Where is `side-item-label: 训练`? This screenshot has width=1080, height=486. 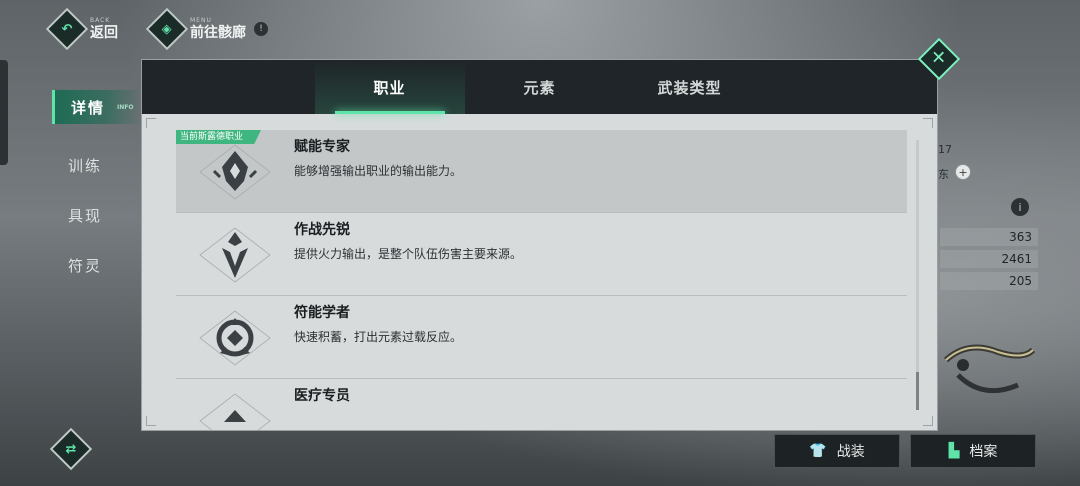 side-item-label: 训练 is located at coordinates (85, 165).